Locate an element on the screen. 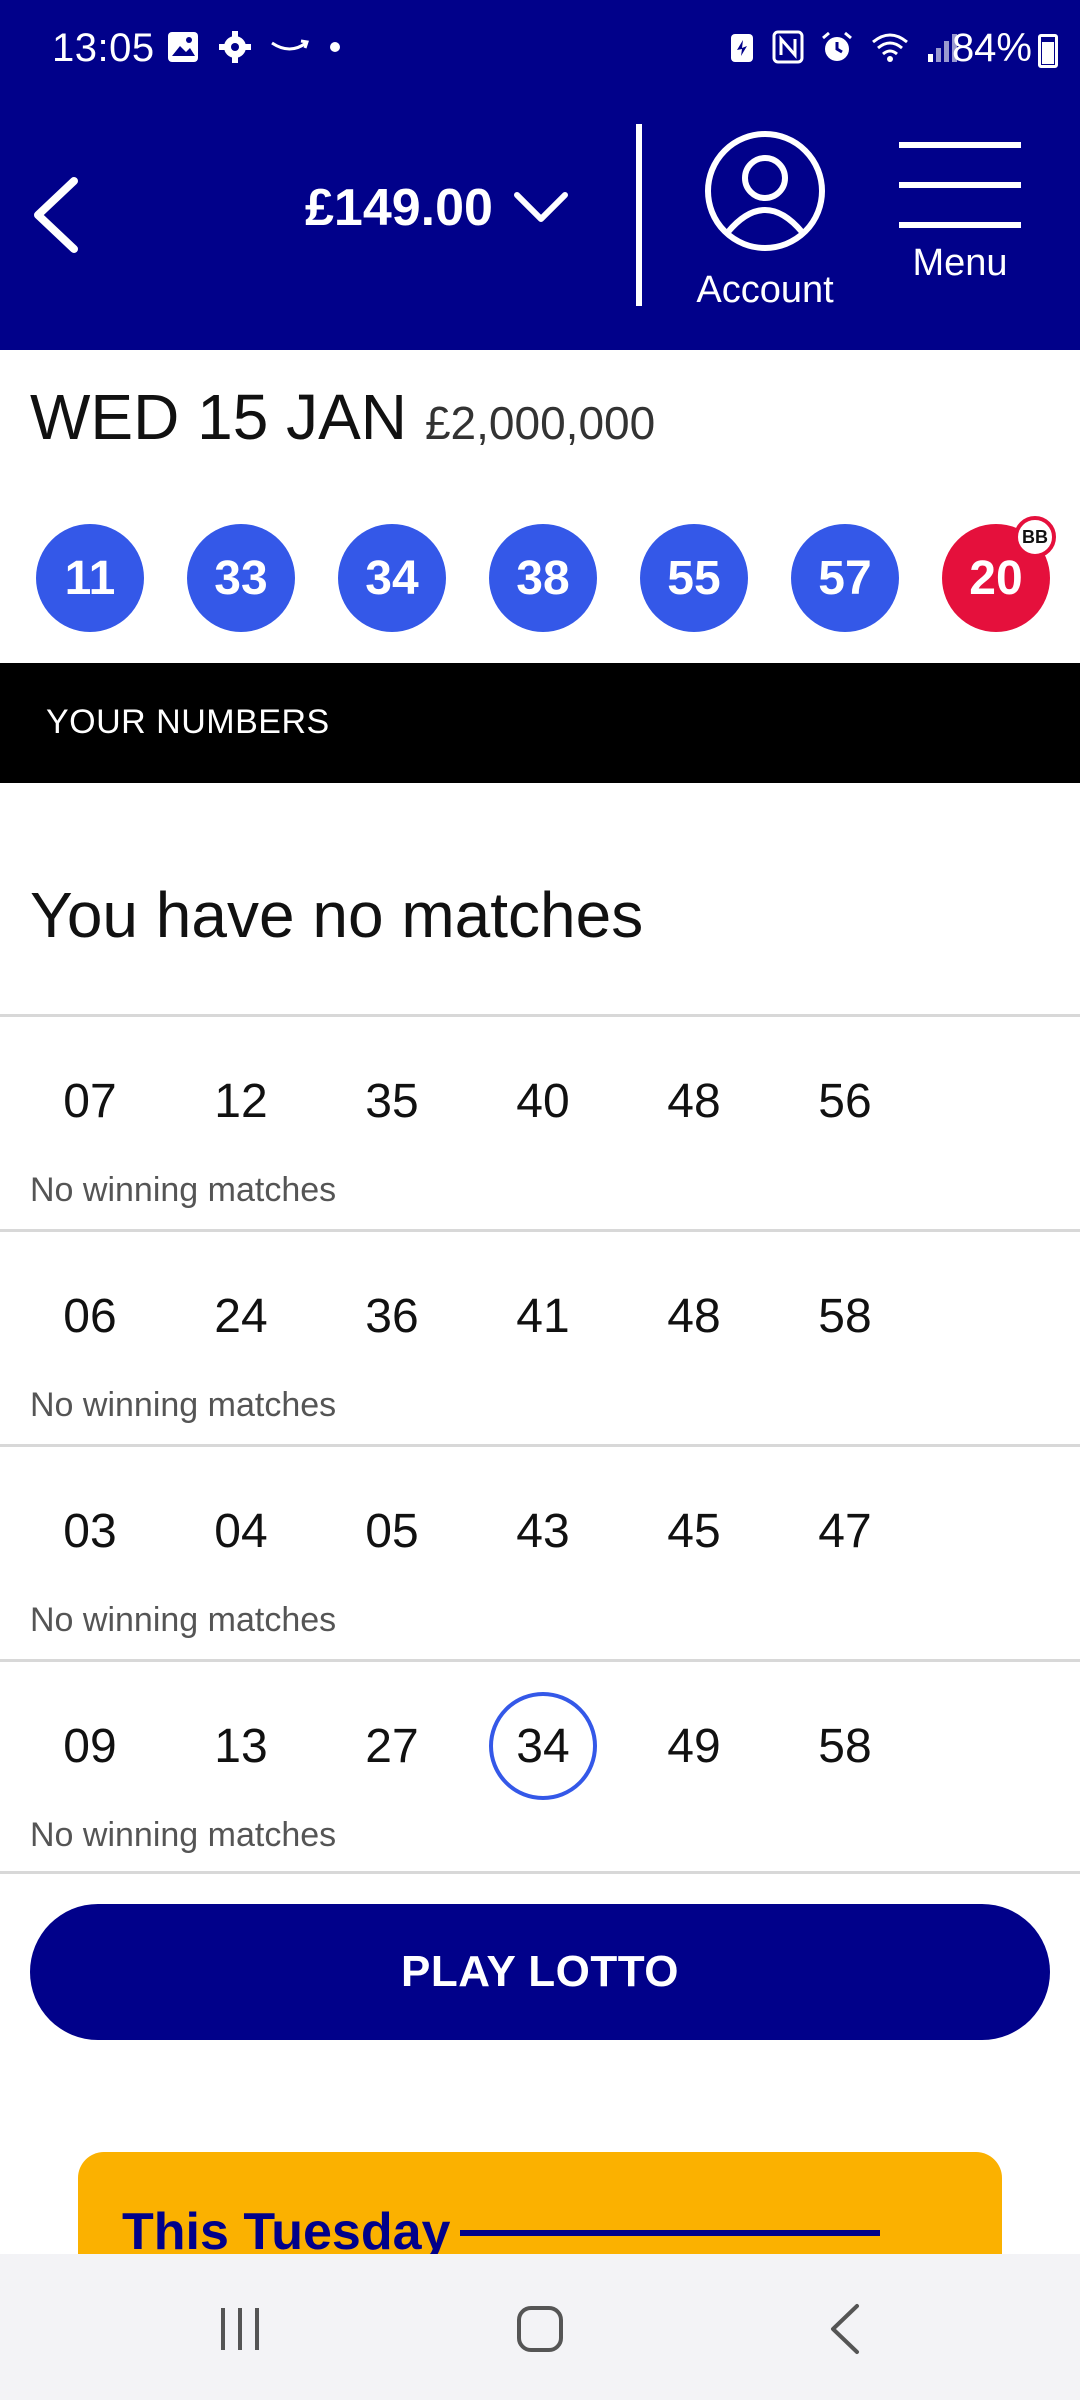 The height and width of the screenshot is (2400, 1080). played-line: 06 24 36 41 48 58 No winning matches is located at coordinates (540, 1336).